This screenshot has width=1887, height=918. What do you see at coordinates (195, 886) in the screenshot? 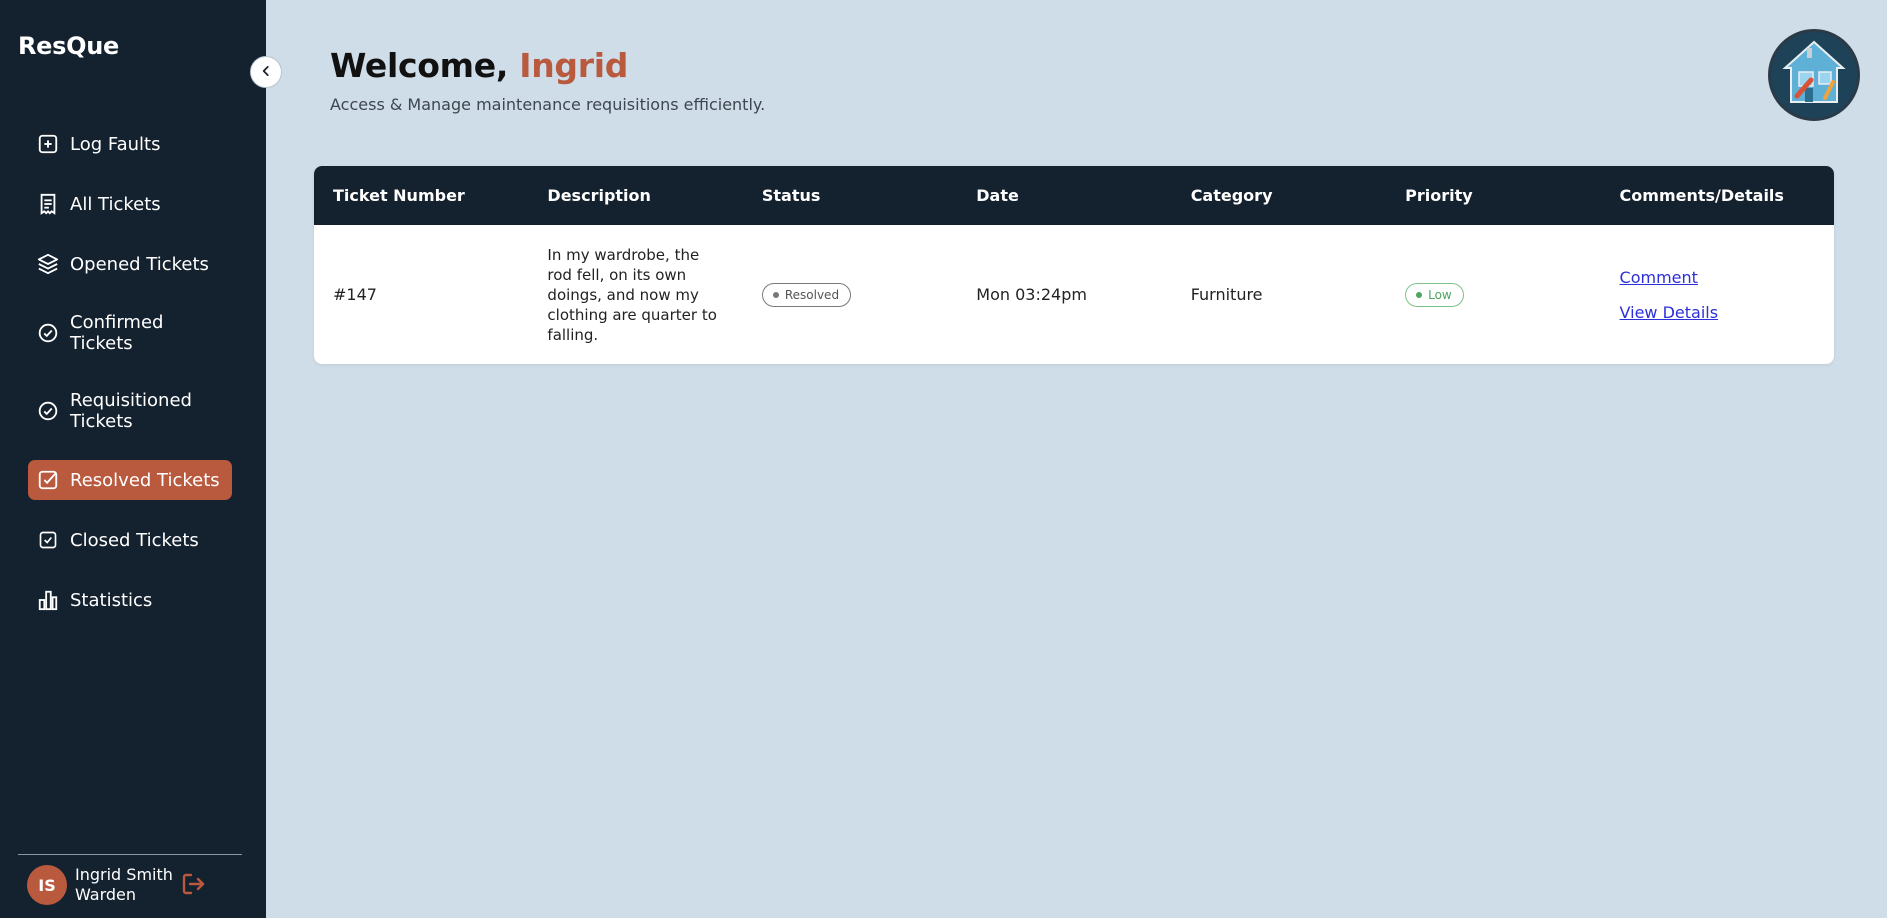
I see `logout-icon` at bounding box center [195, 886].